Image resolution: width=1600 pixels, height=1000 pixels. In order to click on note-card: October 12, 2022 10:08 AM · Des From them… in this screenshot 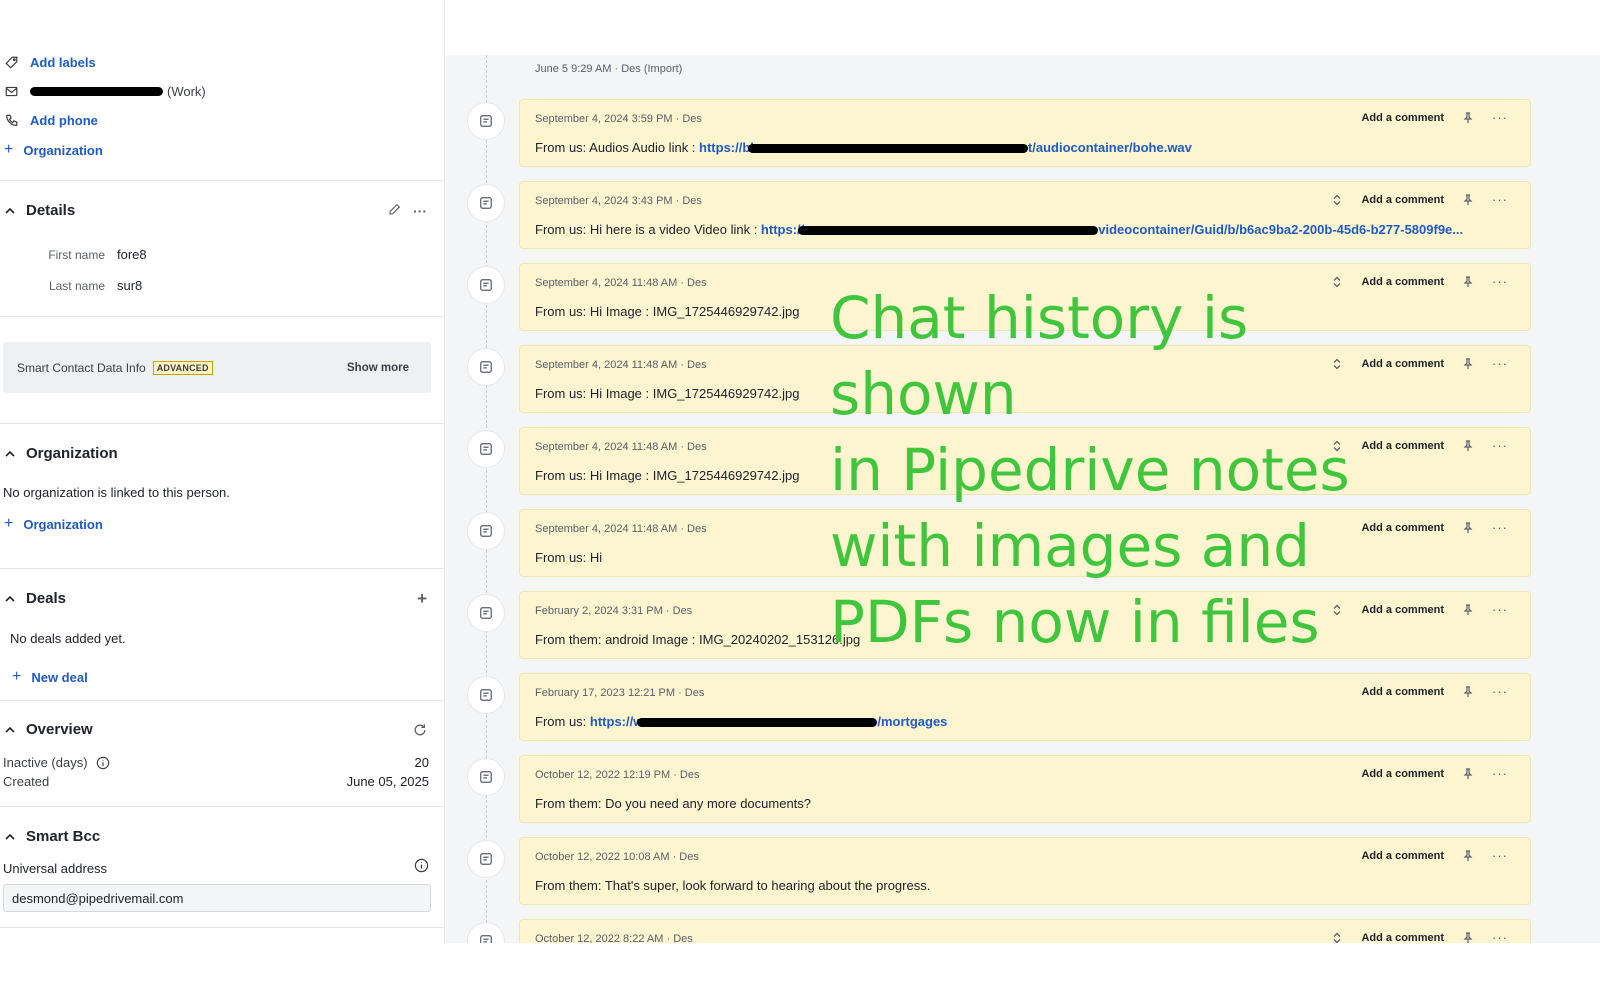, I will do `click(1025, 871)`.